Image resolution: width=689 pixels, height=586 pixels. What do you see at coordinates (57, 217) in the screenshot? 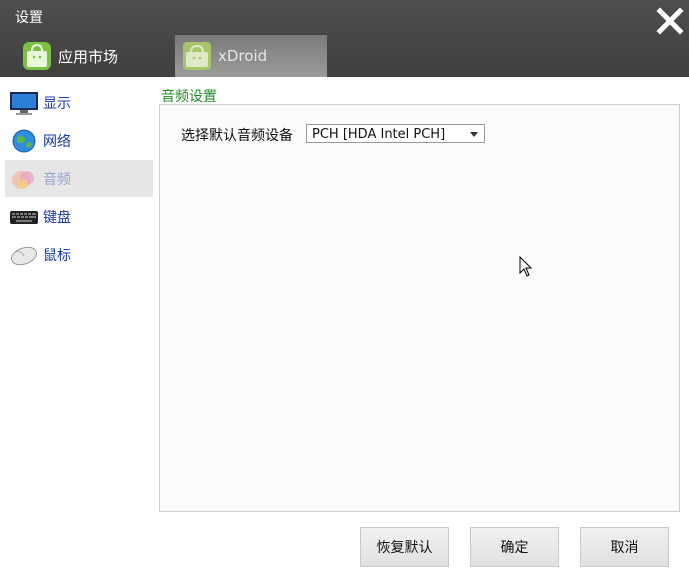
I see `sidebar-item-label: 键盘` at bounding box center [57, 217].